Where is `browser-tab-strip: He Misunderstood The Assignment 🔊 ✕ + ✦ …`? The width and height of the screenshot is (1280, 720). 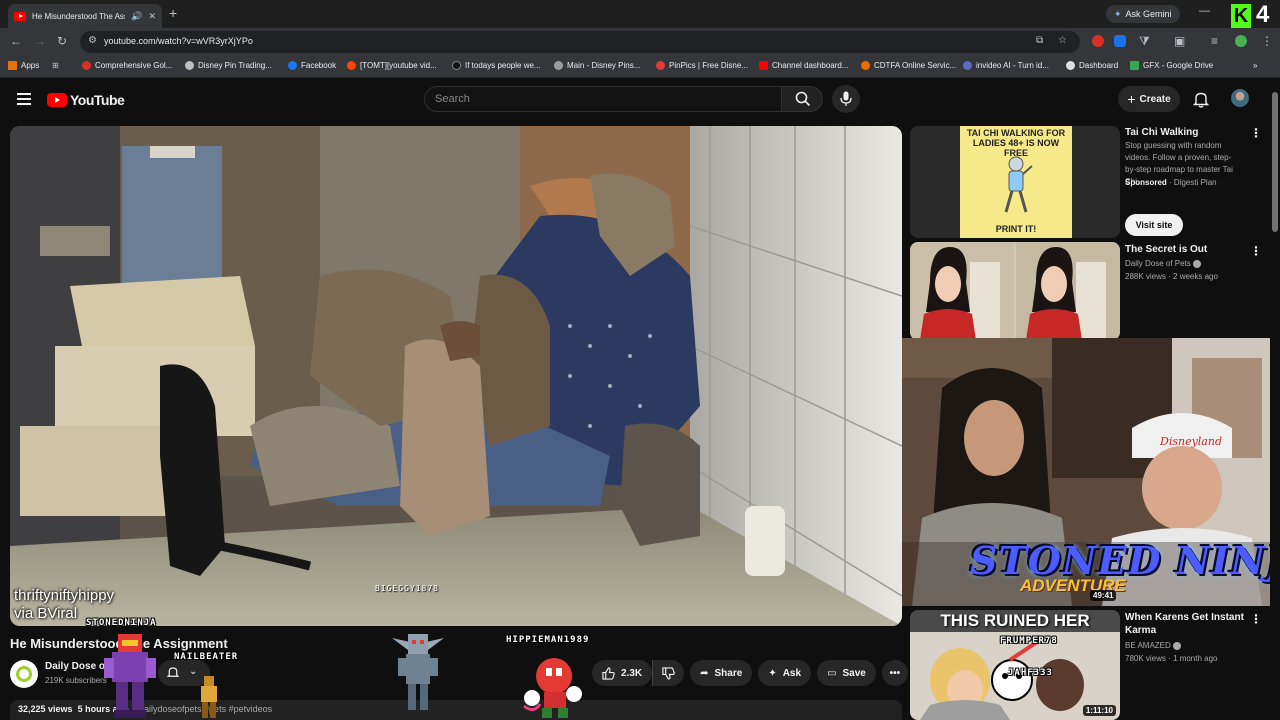
browser-tab-strip: He Misunderstood The Assignment 🔊 ✕ + ✦ … is located at coordinates (640, 14).